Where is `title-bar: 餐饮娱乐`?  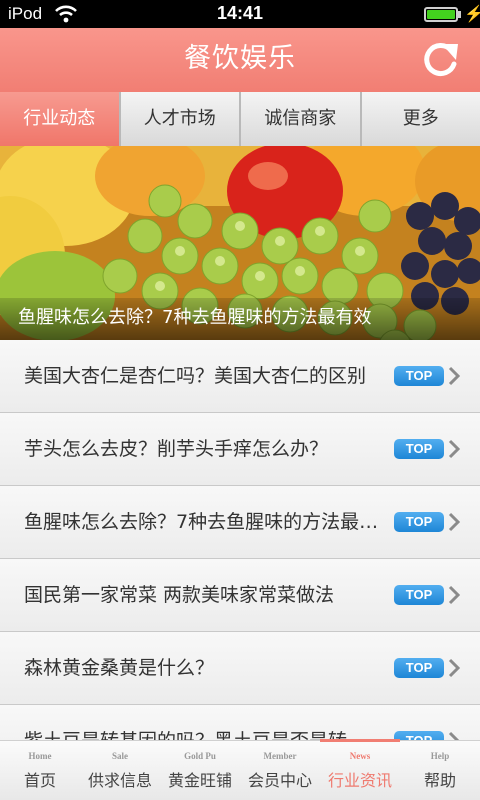
title-bar: 餐饮娱乐 is located at coordinates (240, 60).